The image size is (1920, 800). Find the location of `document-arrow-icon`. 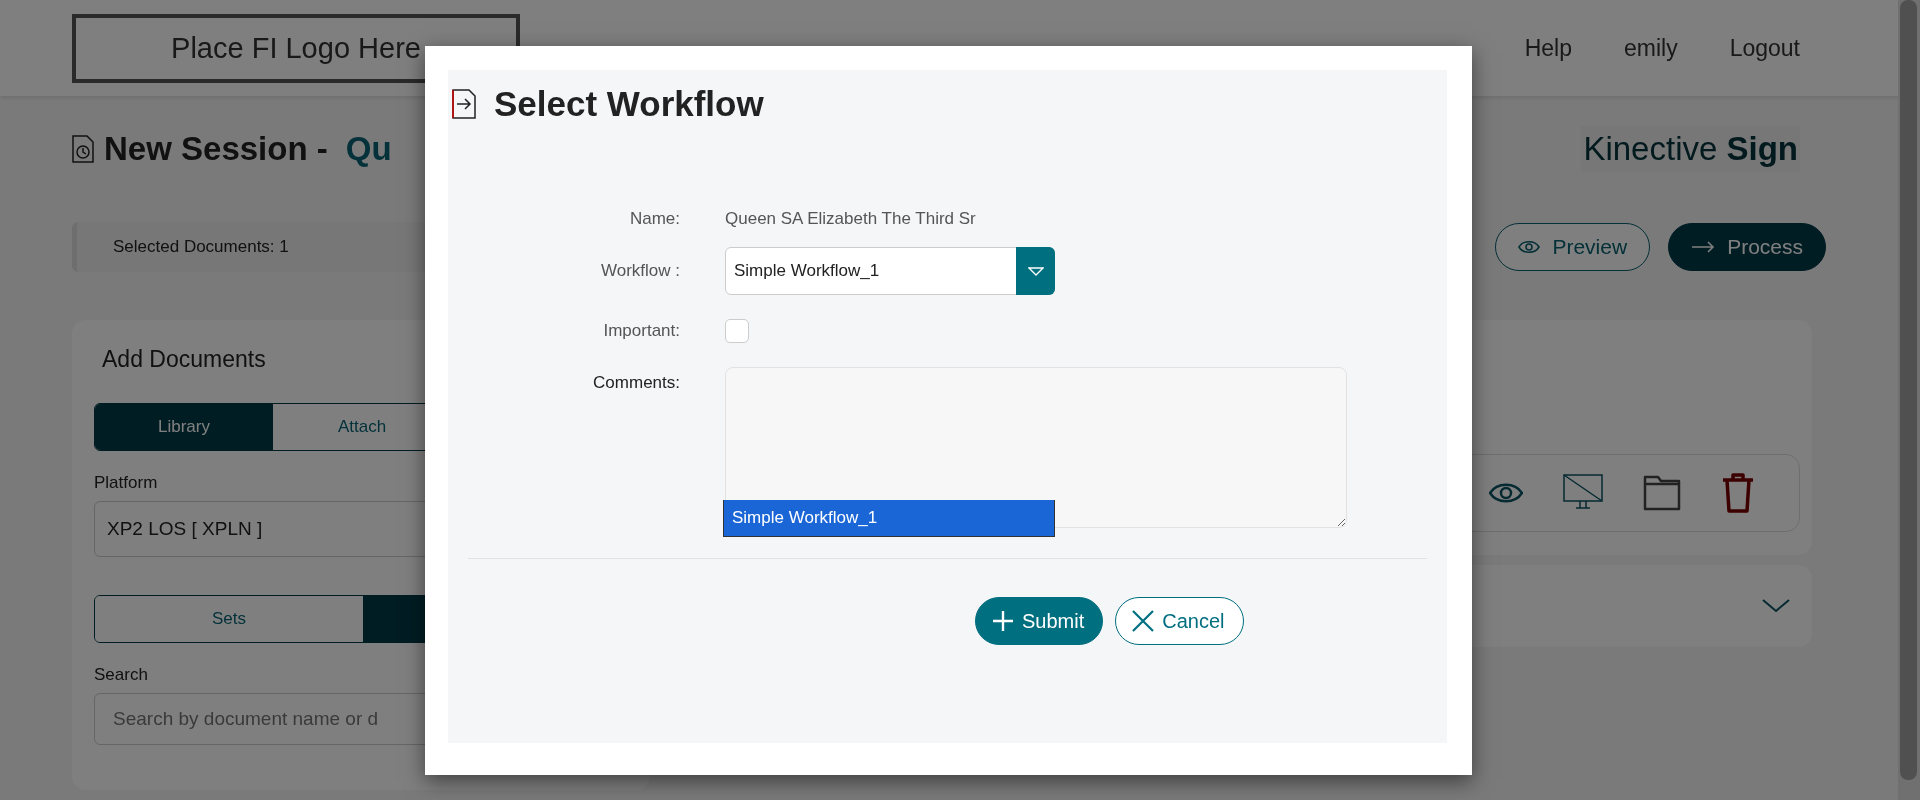

document-arrow-icon is located at coordinates (464, 104).